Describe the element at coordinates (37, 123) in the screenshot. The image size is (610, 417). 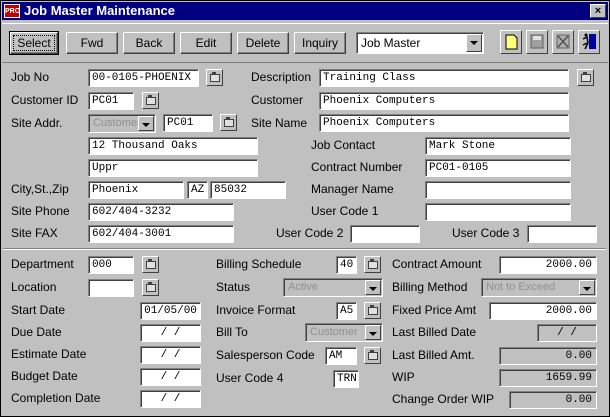
I see `site-addr-label: Site Addr.` at that location.